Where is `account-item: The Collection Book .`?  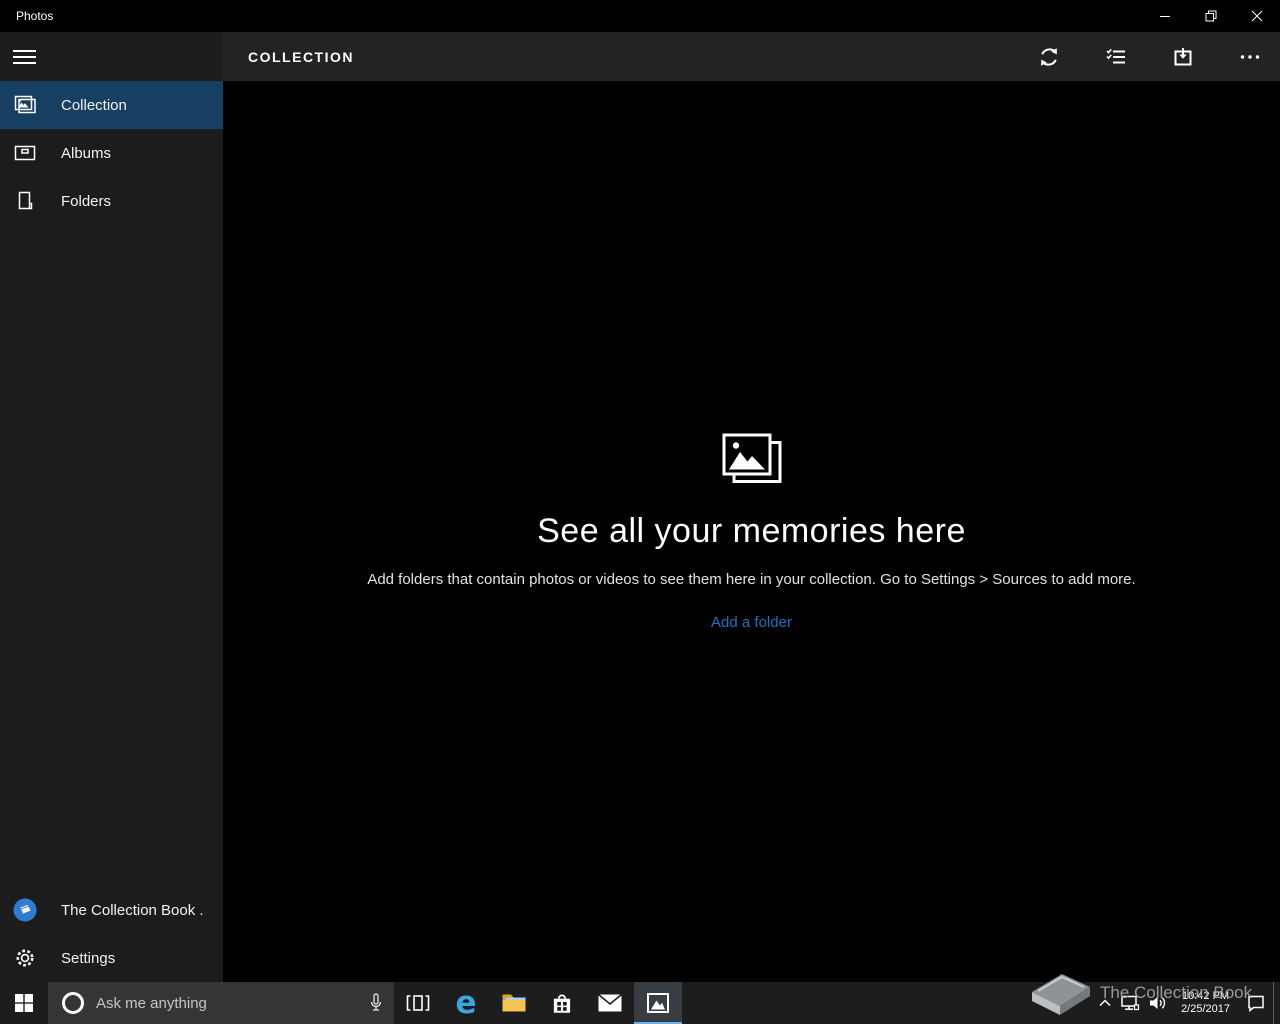
account-item: The Collection Book . is located at coordinates (111, 910).